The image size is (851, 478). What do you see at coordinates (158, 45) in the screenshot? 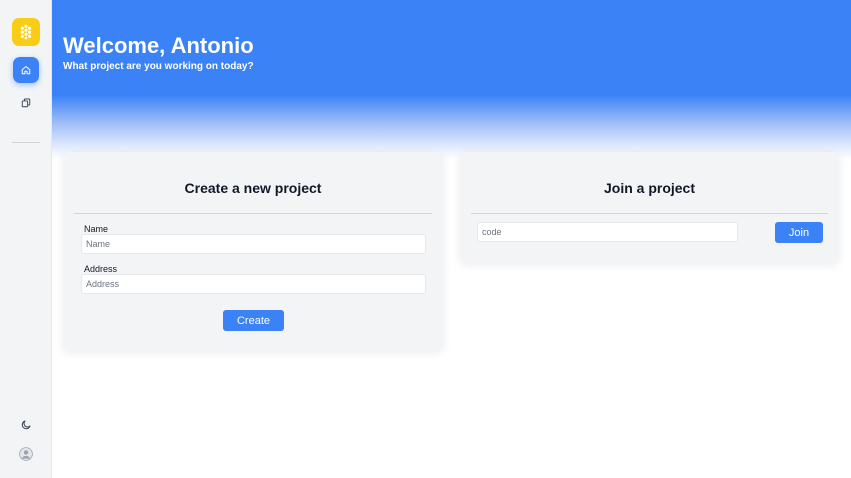
I see `page-title: Welcome, Antonio` at bounding box center [158, 45].